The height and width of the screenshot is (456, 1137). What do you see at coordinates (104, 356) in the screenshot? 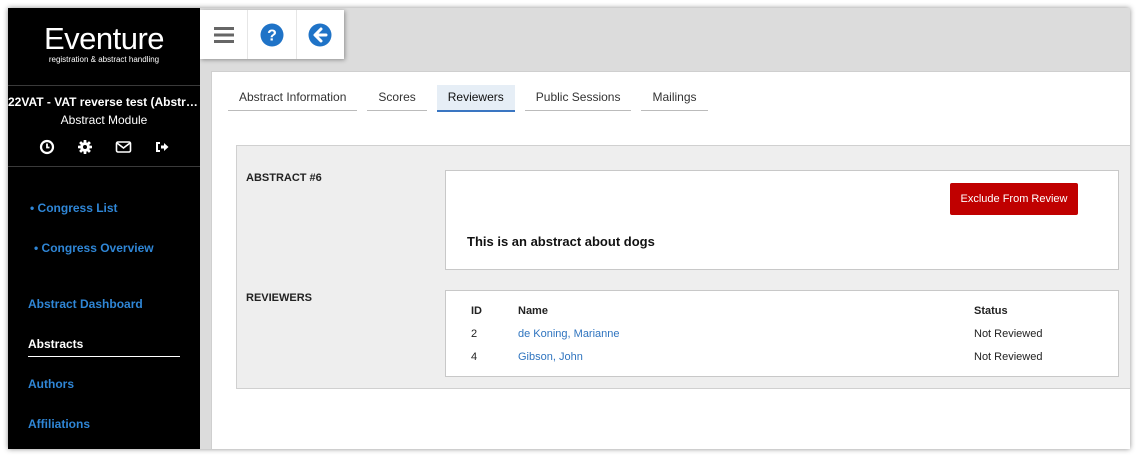
I see `active-nav-underline` at bounding box center [104, 356].